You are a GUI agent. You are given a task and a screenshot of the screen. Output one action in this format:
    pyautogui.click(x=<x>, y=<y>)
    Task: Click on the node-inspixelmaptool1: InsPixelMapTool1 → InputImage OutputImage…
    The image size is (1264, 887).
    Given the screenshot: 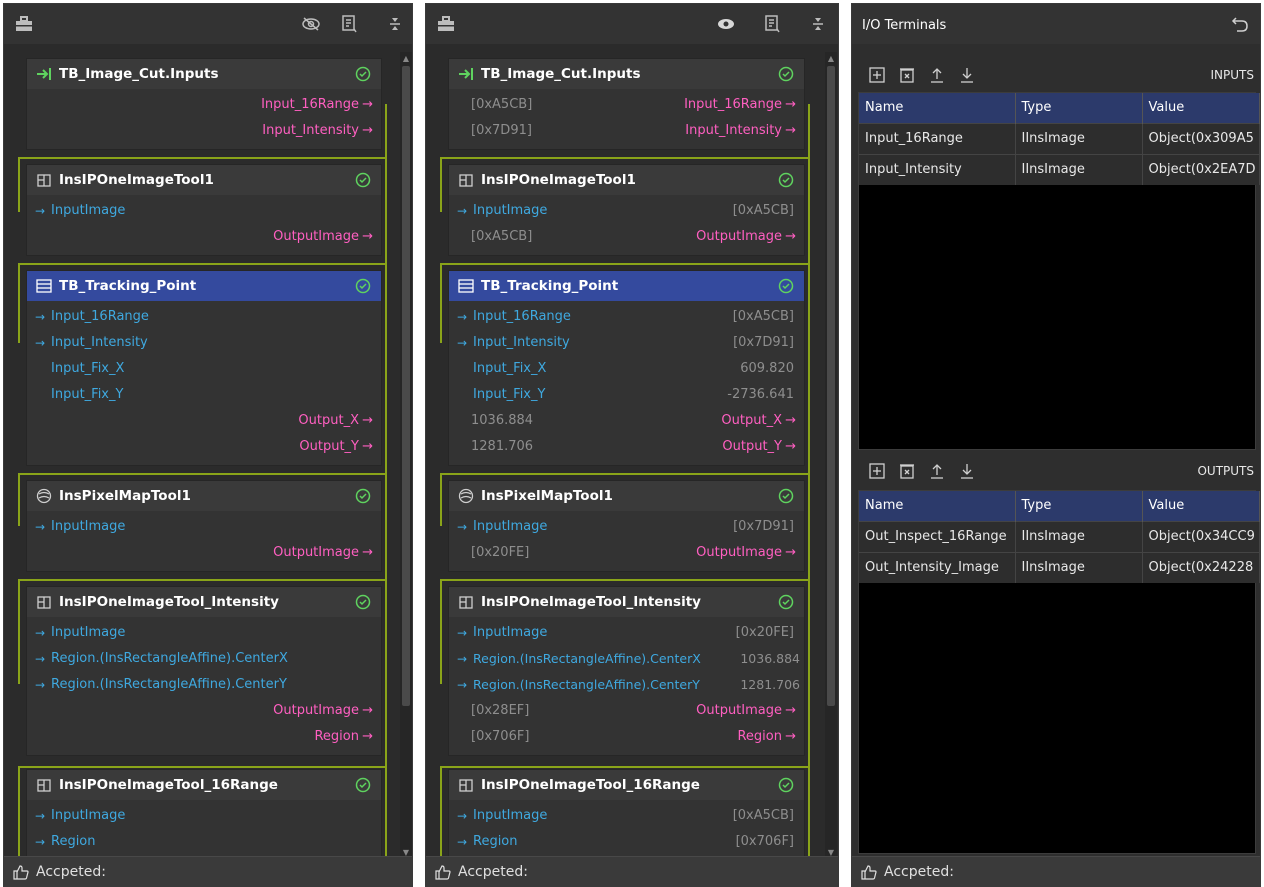 What is the action you would take?
    pyautogui.click(x=204, y=526)
    